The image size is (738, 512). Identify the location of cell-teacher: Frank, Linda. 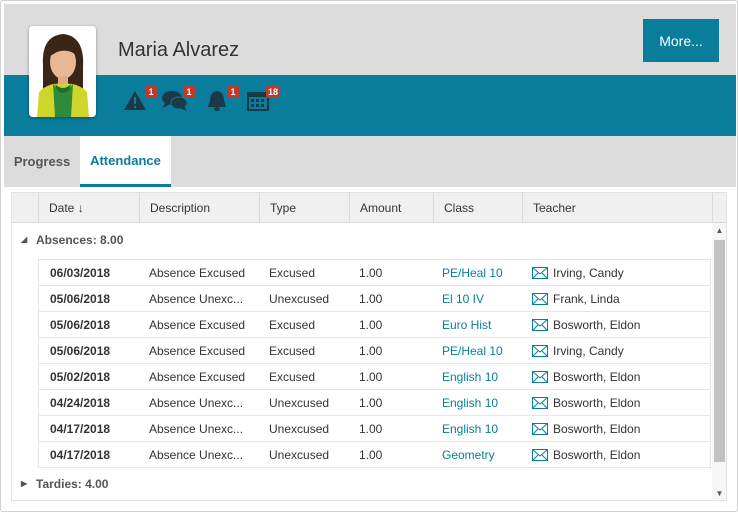
(617, 299).